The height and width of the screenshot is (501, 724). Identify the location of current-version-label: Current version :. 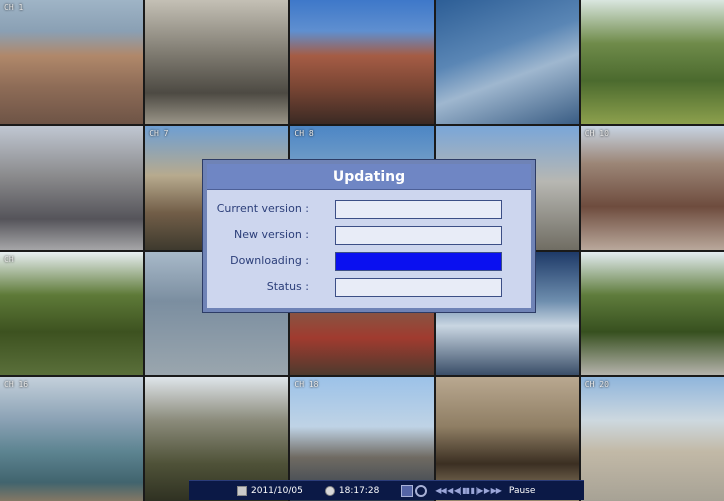
(262, 208).